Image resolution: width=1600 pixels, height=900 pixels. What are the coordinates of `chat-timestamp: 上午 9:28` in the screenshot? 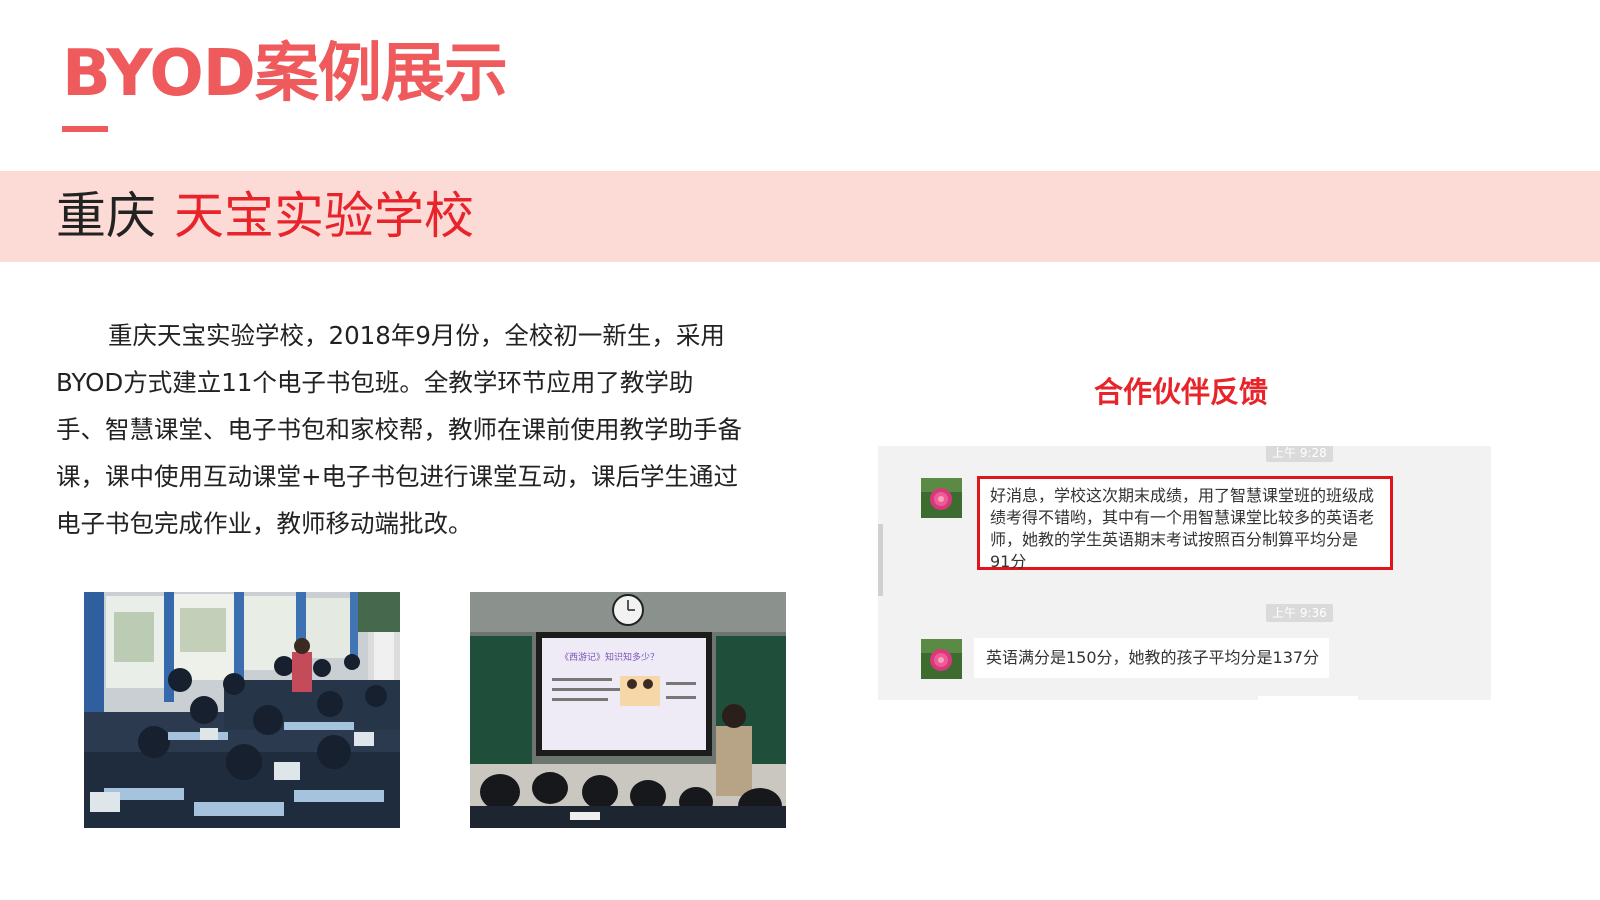 It's located at (1299, 454).